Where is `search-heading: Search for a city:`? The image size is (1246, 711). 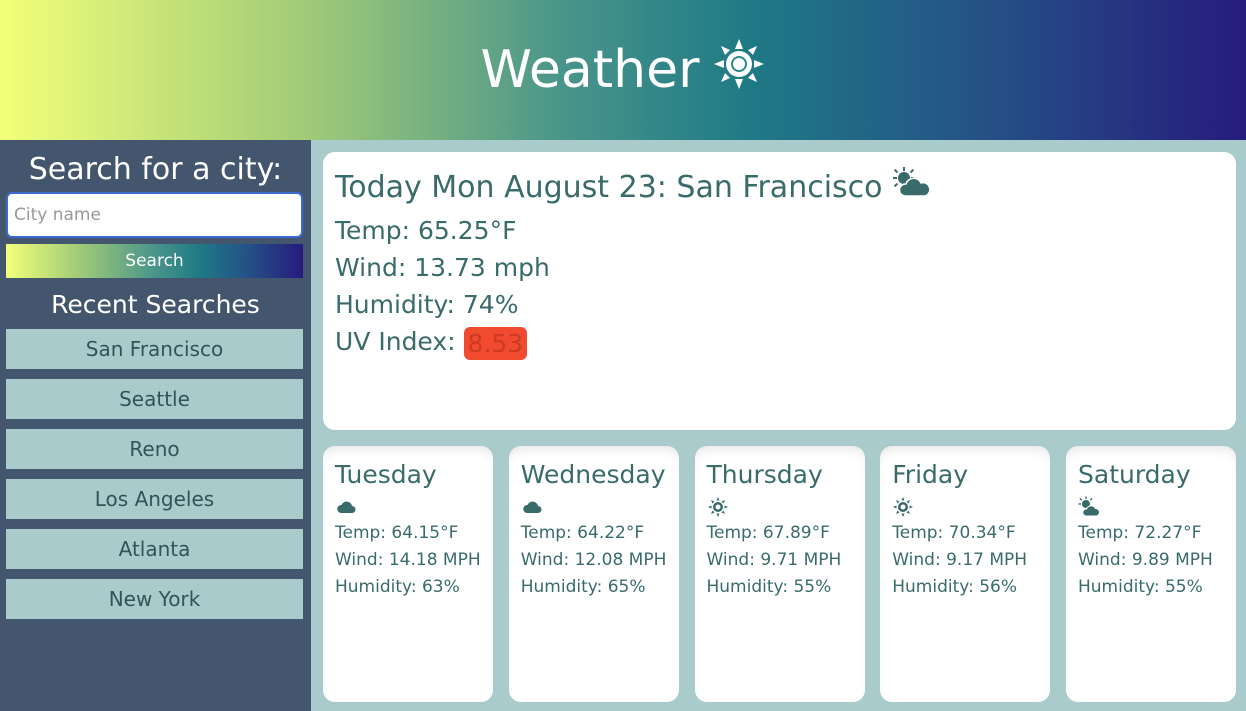 search-heading: Search for a city: is located at coordinates (155, 169).